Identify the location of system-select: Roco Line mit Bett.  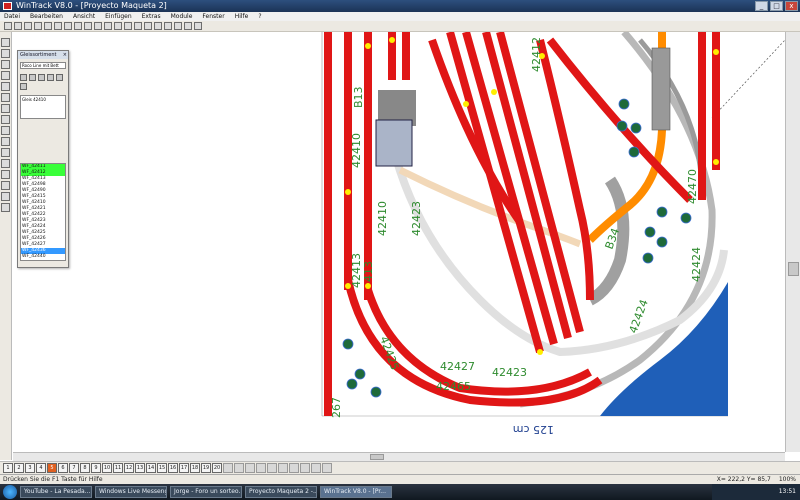
(43, 65).